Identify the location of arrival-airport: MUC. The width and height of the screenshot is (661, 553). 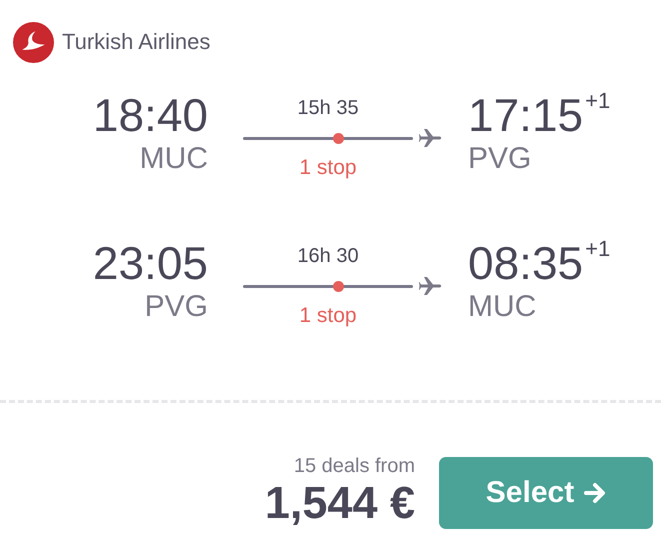
(502, 307).